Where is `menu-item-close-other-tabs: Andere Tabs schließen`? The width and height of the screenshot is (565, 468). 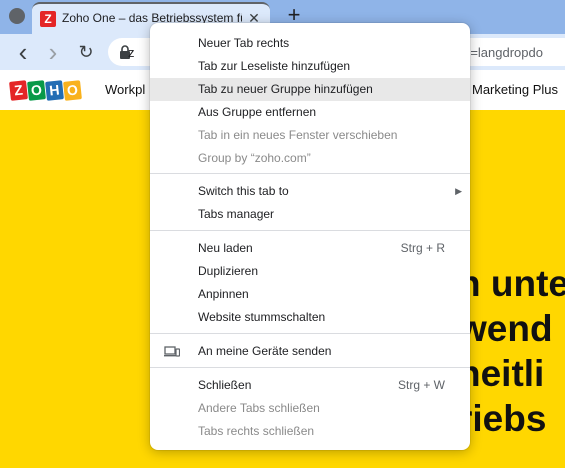
menu-item-close-other-tabs: Andere Tabs schließen is located at coordinates (310, 408).